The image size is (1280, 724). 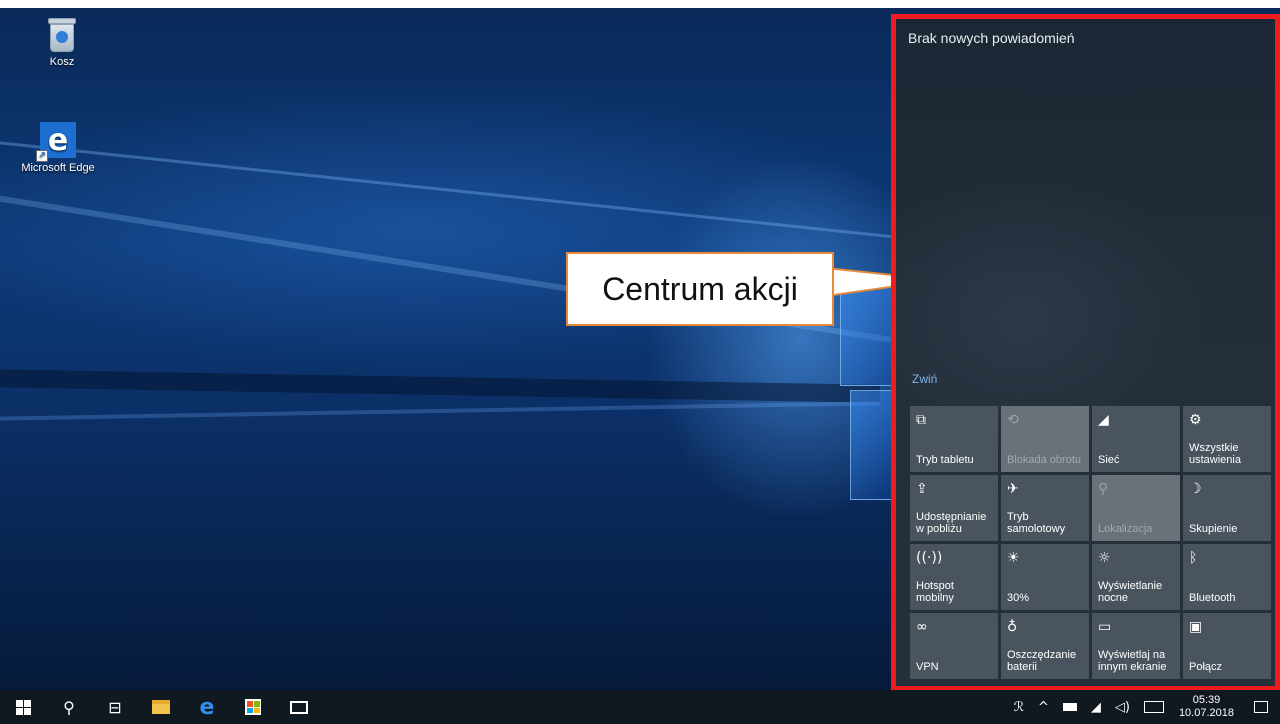 I want to click on top-strip, so click(x=640, y=4).